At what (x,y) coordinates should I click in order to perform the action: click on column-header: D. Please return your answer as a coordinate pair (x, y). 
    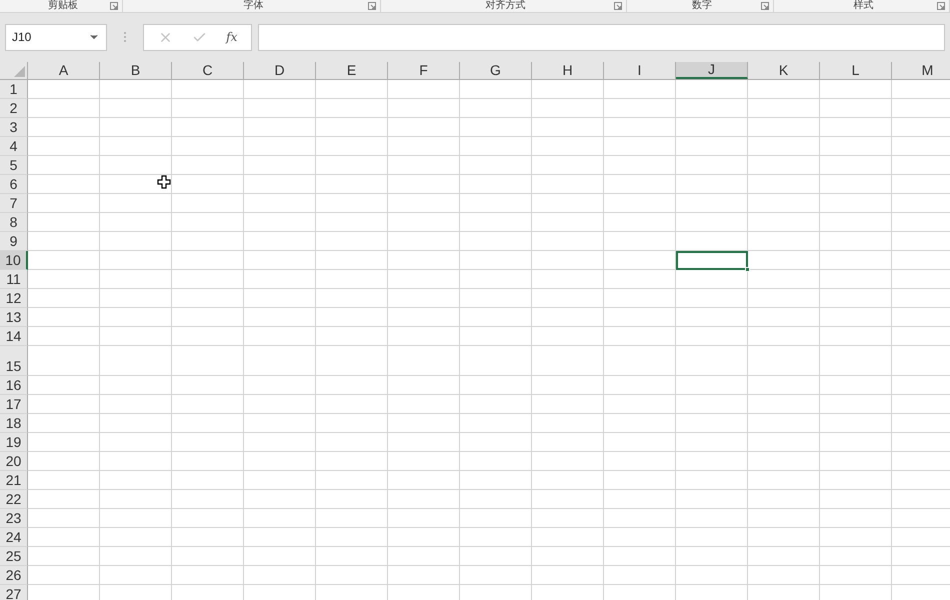
    Looking at the image, I should click on (280, 70).